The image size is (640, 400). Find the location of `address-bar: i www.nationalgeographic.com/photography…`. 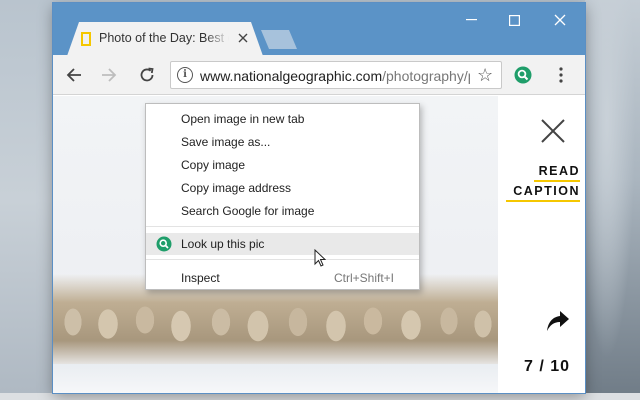

address-bar: i www.nationalgeographic.com/photography… is located at coordinates (336, 75).